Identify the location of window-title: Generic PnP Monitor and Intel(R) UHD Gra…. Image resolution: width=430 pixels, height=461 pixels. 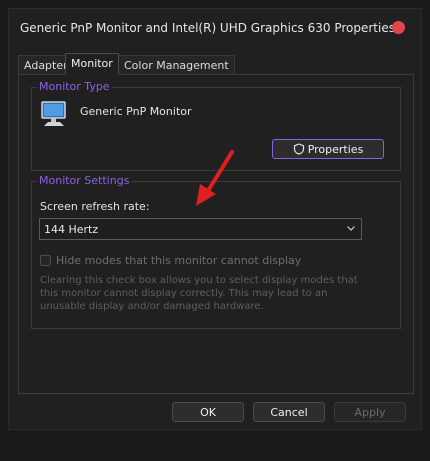
(207, 28).